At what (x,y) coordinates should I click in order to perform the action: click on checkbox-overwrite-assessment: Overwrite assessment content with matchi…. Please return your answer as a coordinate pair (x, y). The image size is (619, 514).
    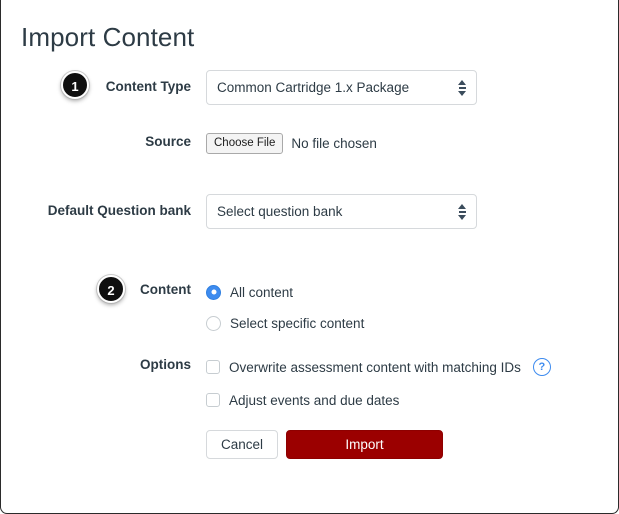
    Looking at the image, I should click on (378, 367).